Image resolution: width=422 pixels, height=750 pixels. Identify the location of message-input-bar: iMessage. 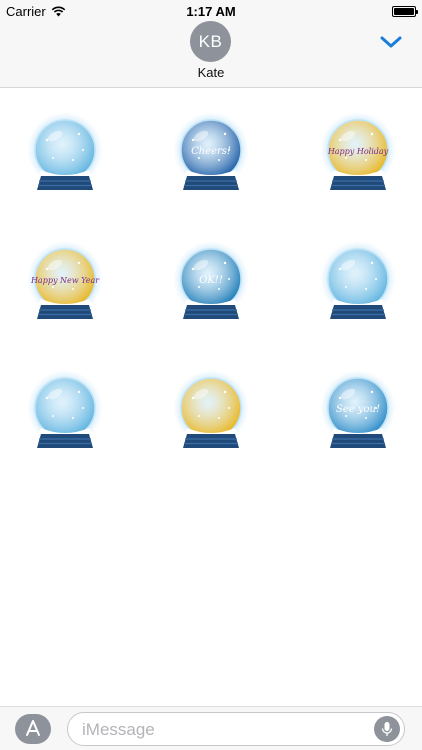
(211, 728).